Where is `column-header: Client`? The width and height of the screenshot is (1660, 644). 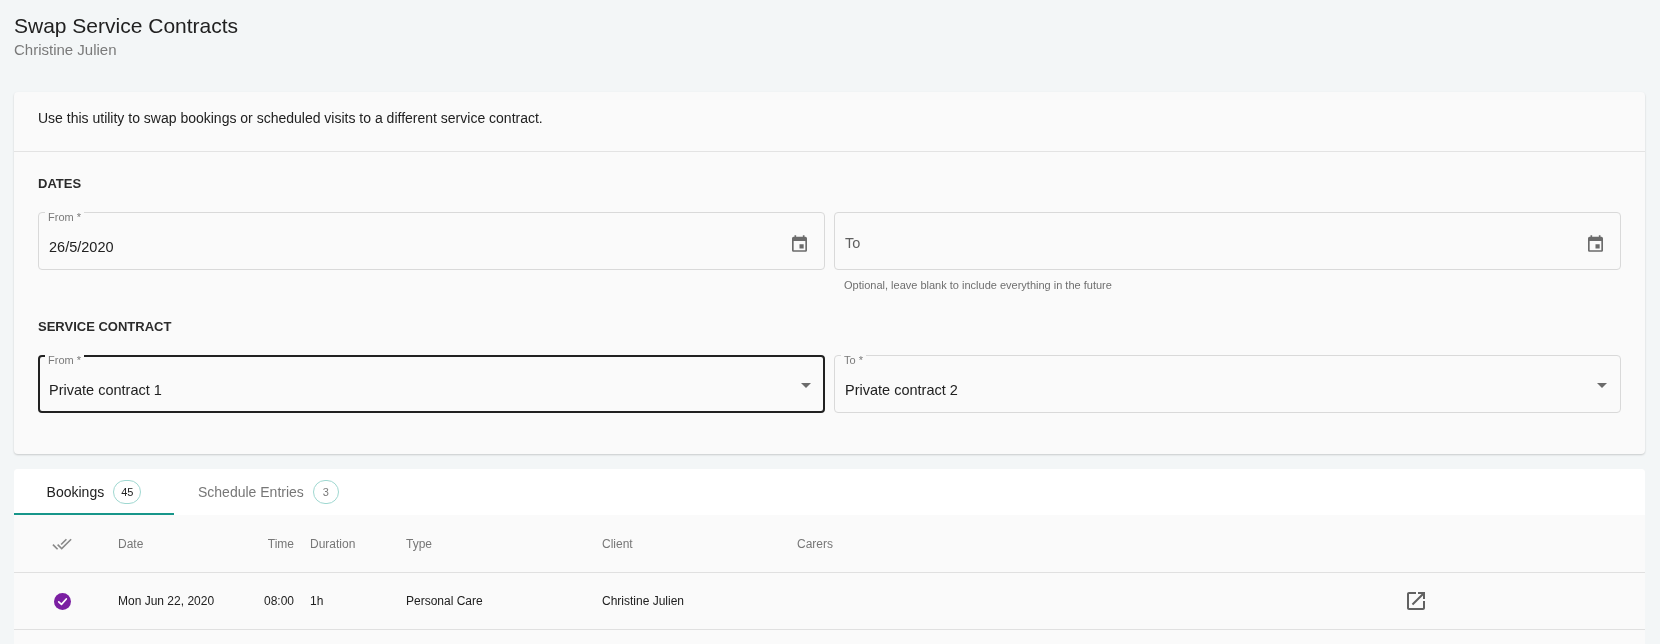 column-header: Client is located at coordinates (617, 543).